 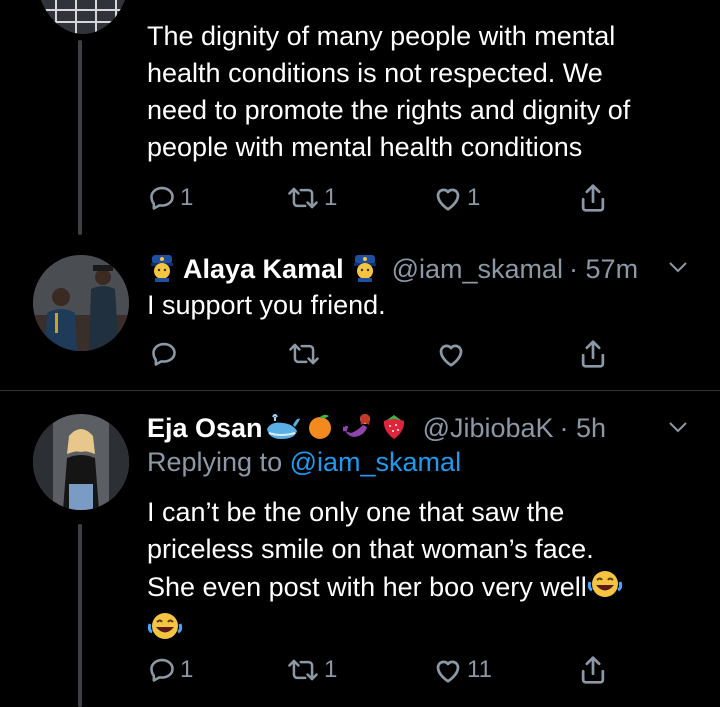 What do you see at coordinates (394, 428) in the screenshot?
I see `strawberry-emoji` at bounding box center [394, 428].